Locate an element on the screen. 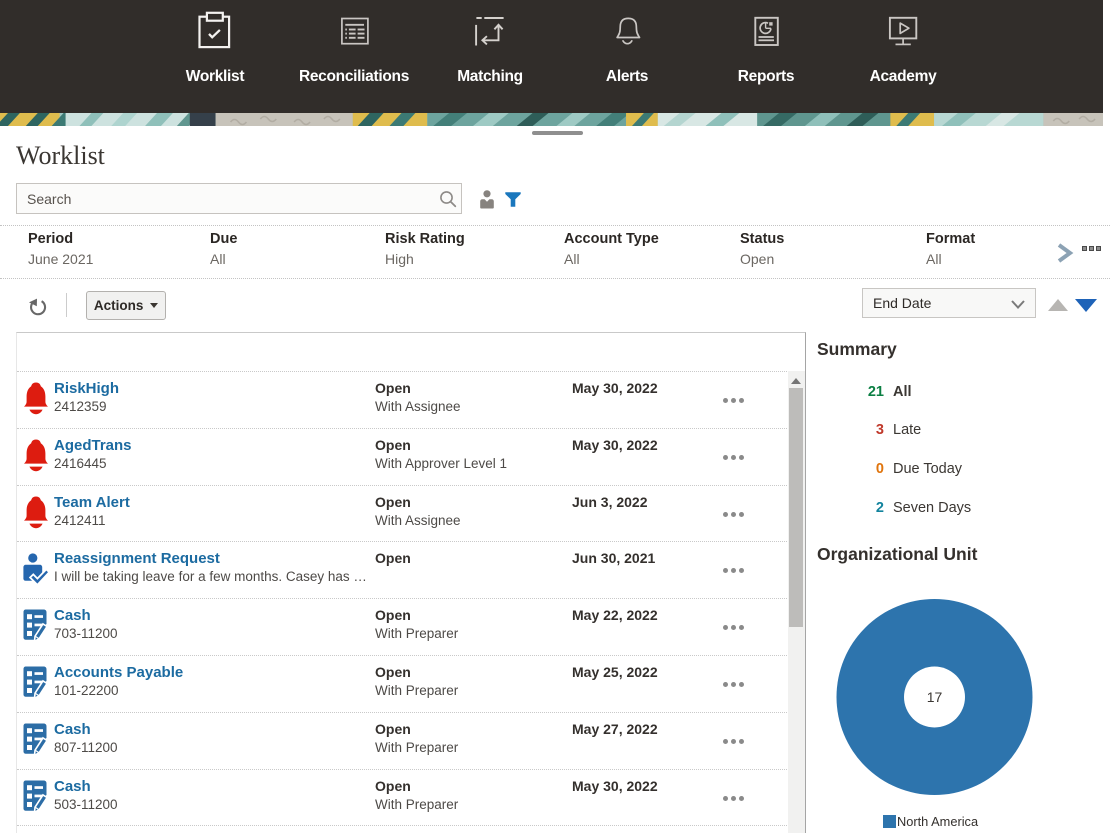 This screenshot has height=833, width=1110. svg-text: 17 is located at coordinates (935, 697).